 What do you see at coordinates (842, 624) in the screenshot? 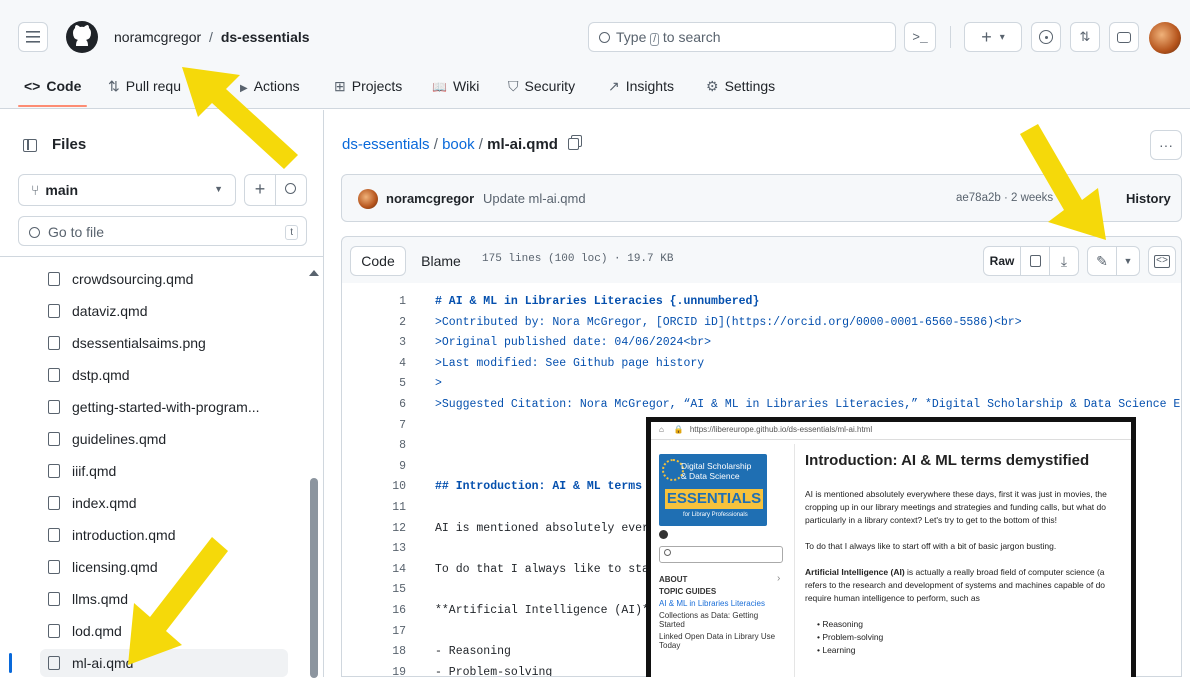
I see `bullet-text: Reasoning` at bounding box center [842, 624].